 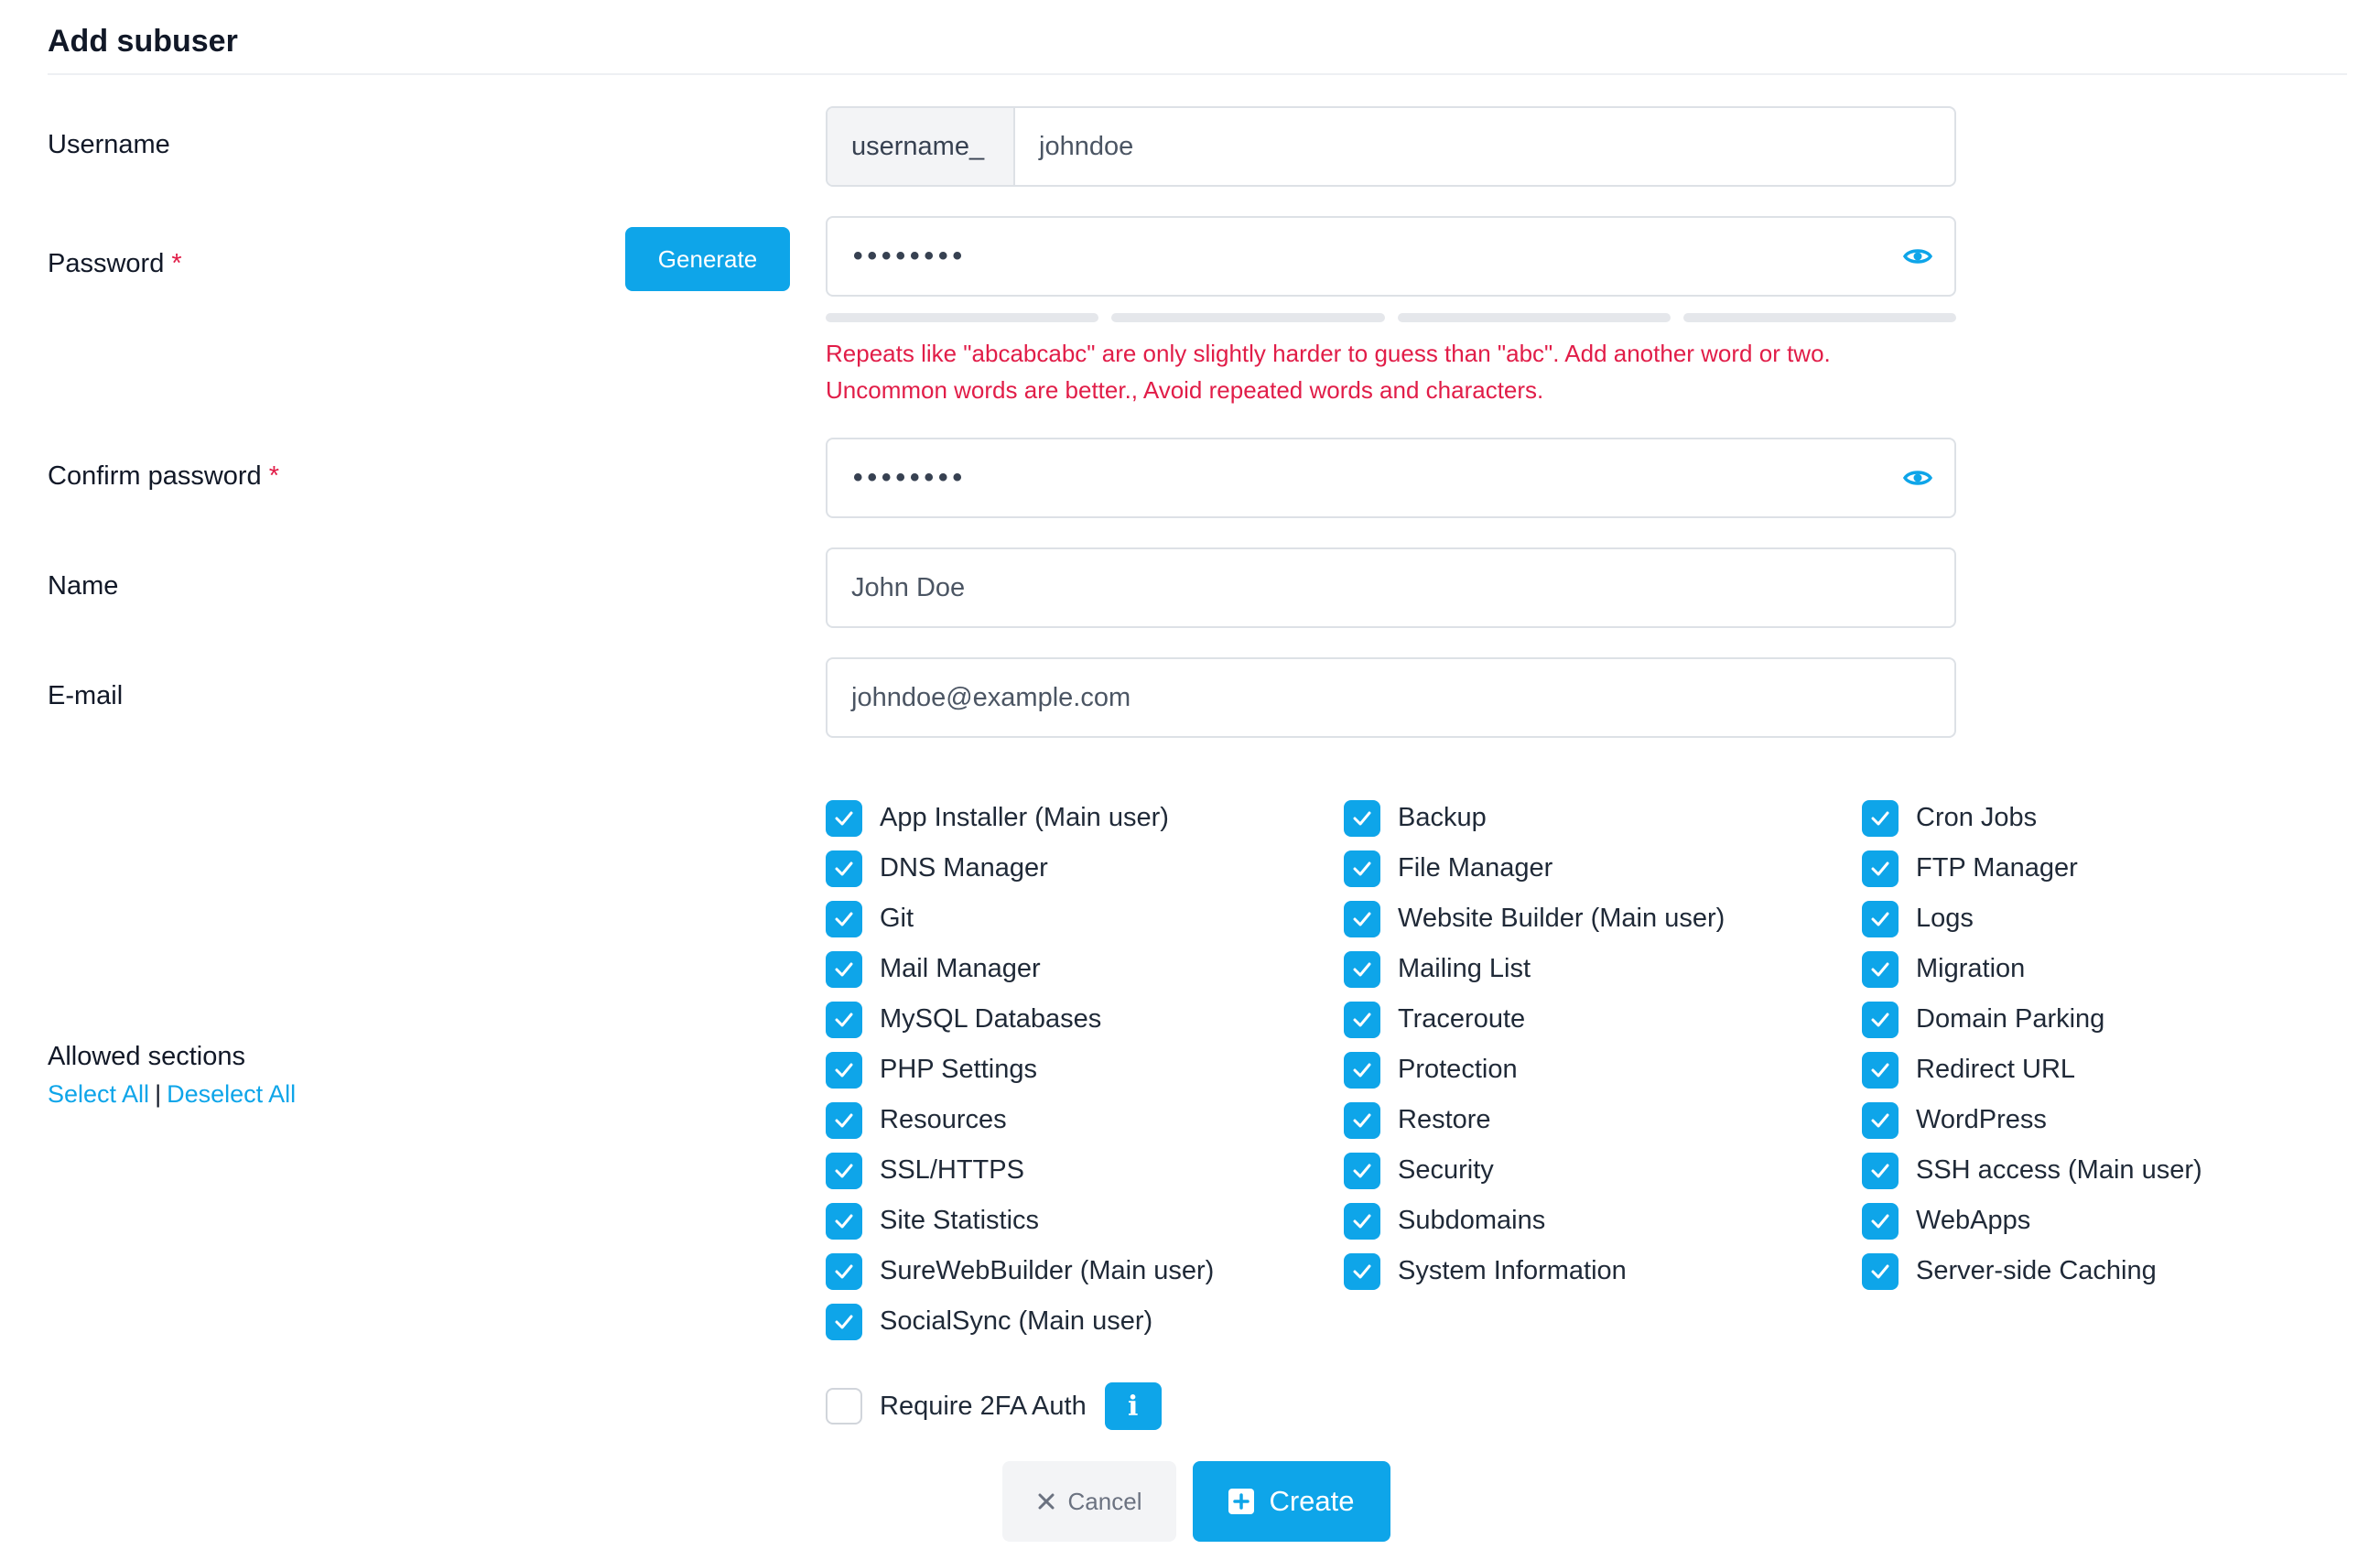 I want to click on section-checkbox-row: WordPress, so click(x=2032, y=1120).